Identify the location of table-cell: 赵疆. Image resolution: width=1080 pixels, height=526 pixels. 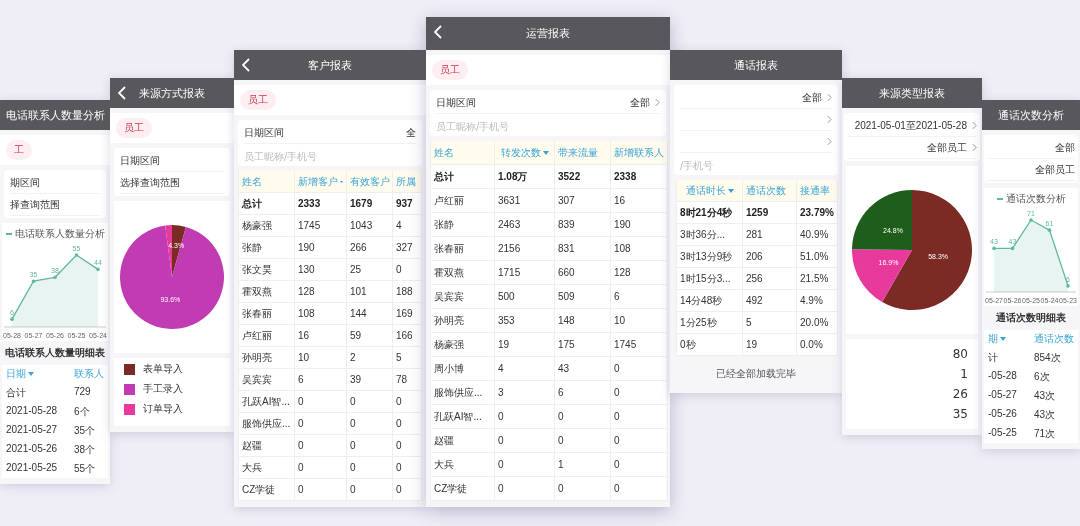
(463, 441).